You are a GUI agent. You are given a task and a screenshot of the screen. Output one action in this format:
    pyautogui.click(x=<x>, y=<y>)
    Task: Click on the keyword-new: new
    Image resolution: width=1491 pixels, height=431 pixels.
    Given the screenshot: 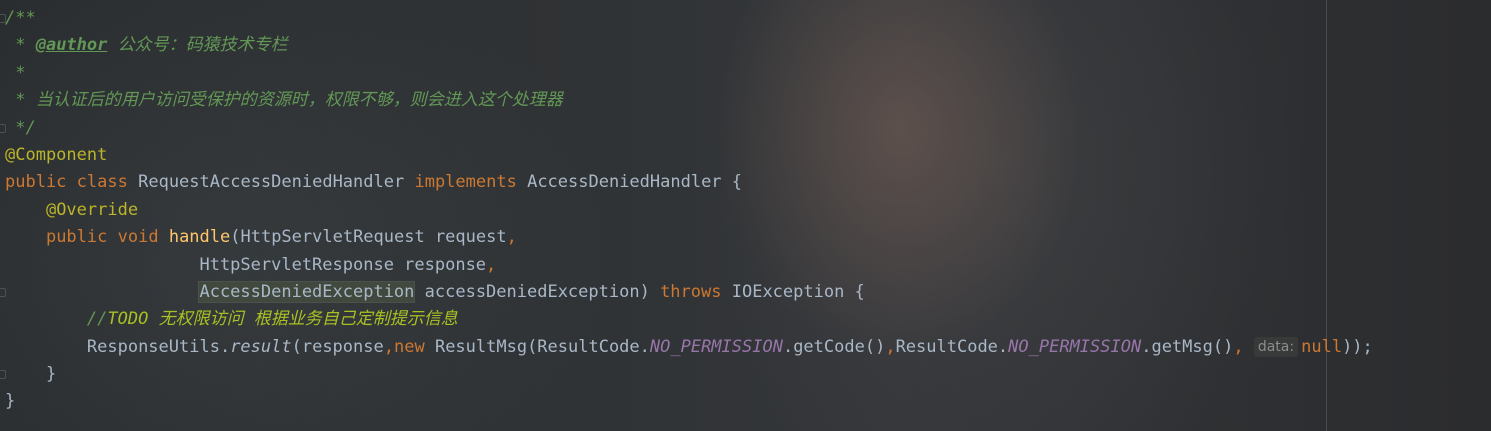 What is the action you would take?
    pyautogui.click(x=409, y=346)
    